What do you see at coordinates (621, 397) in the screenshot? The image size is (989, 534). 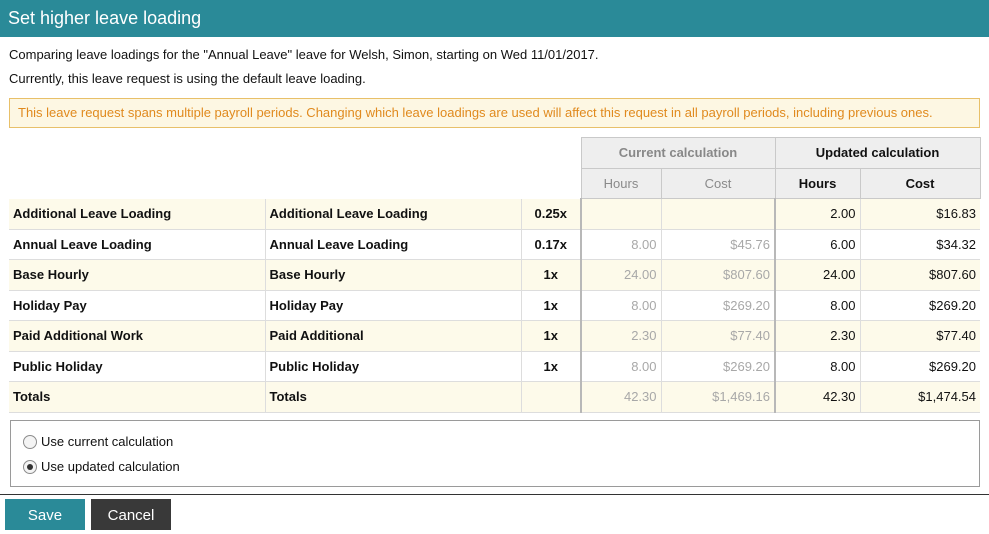 I see `current-total-hours: 42.30` at bounding box center [621, 397].